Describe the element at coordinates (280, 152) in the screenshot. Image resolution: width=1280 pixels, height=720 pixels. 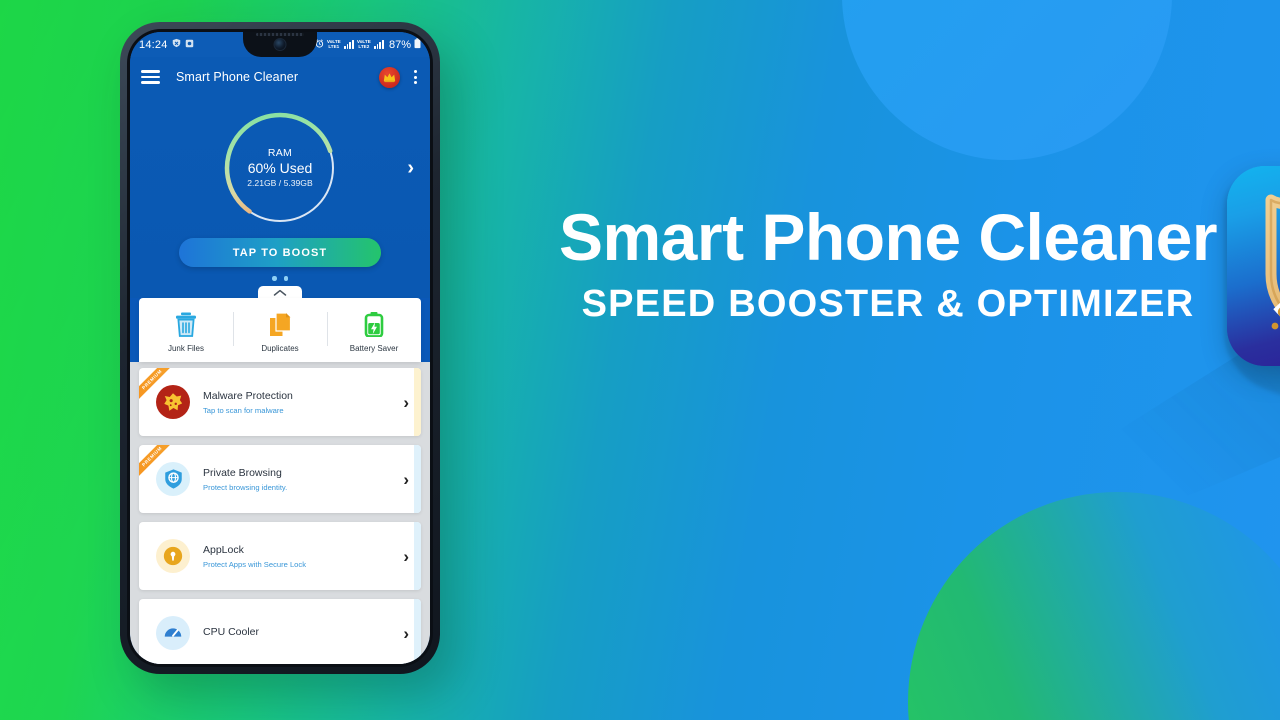
I see `ram-label: RAM` at that location.